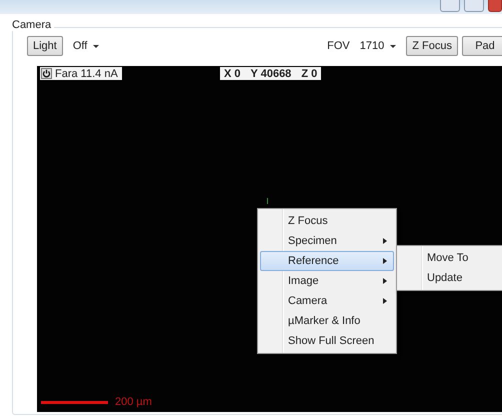 This screenshot has width=502, height=420. I want to click on maximize-icon, so click(474, 6).